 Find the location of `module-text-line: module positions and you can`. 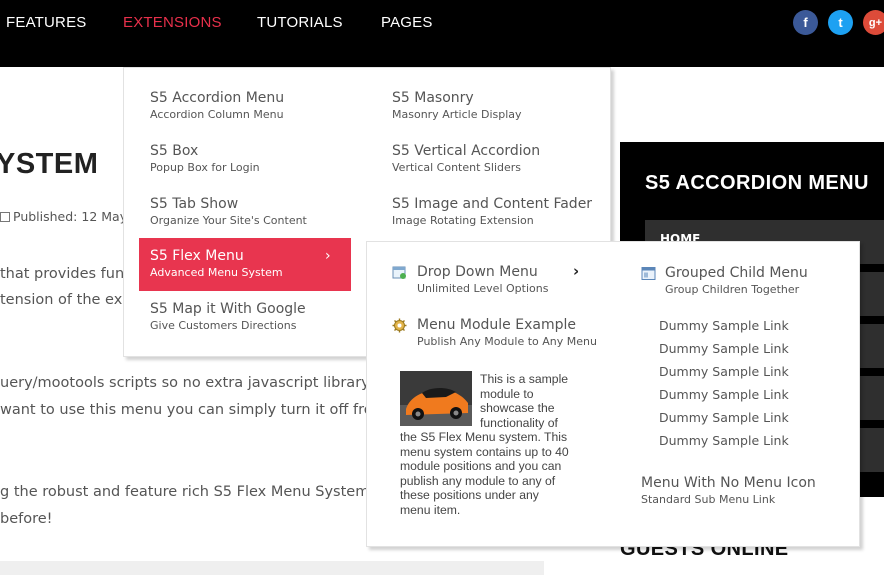

module-text-line: module positions and you can is located at coordinates (481, 466).